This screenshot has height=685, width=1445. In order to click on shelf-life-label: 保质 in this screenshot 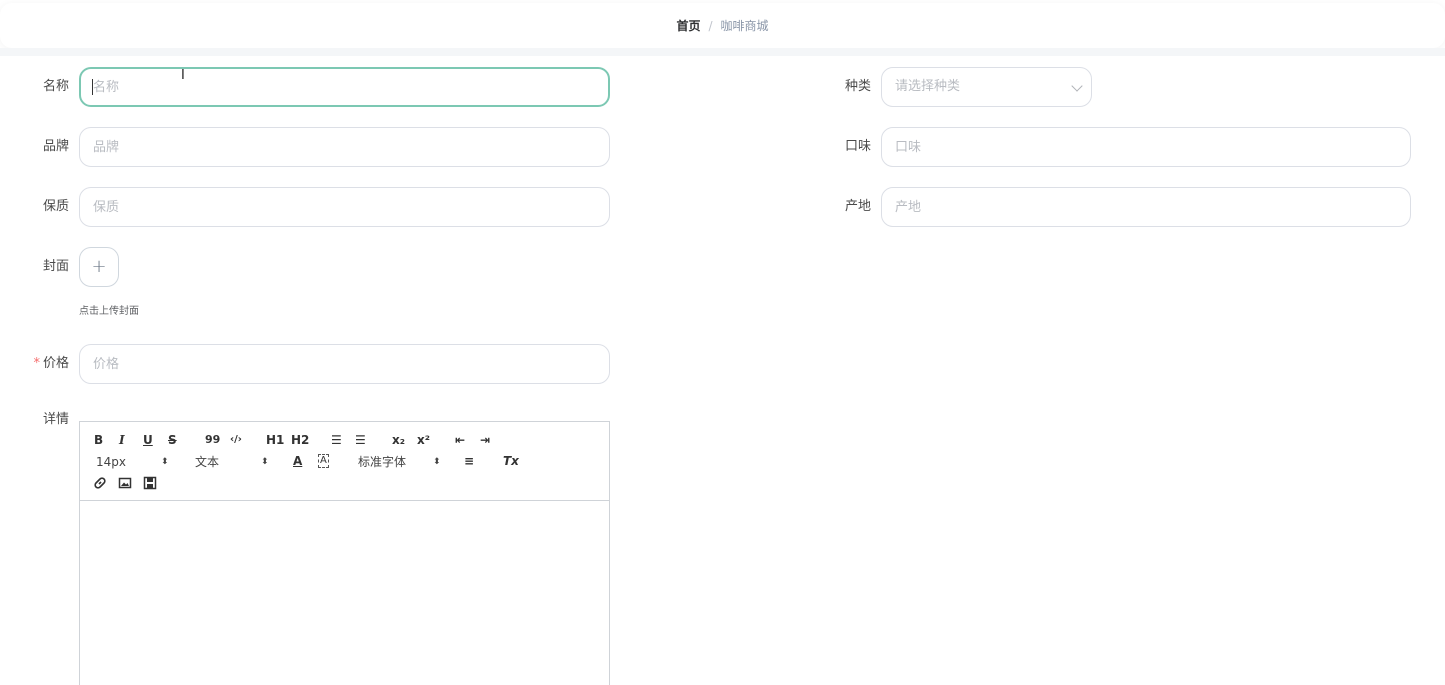, I will do `click(55, 206)`.